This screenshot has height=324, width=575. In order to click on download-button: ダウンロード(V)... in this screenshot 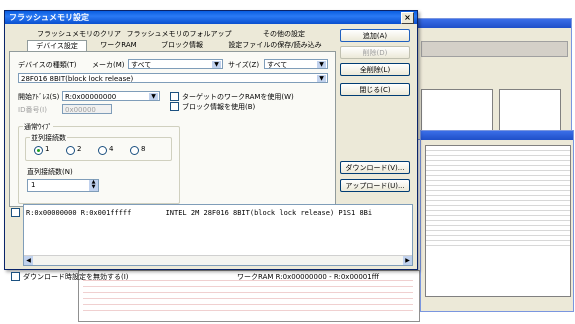, I will do `click(375, 167)`.